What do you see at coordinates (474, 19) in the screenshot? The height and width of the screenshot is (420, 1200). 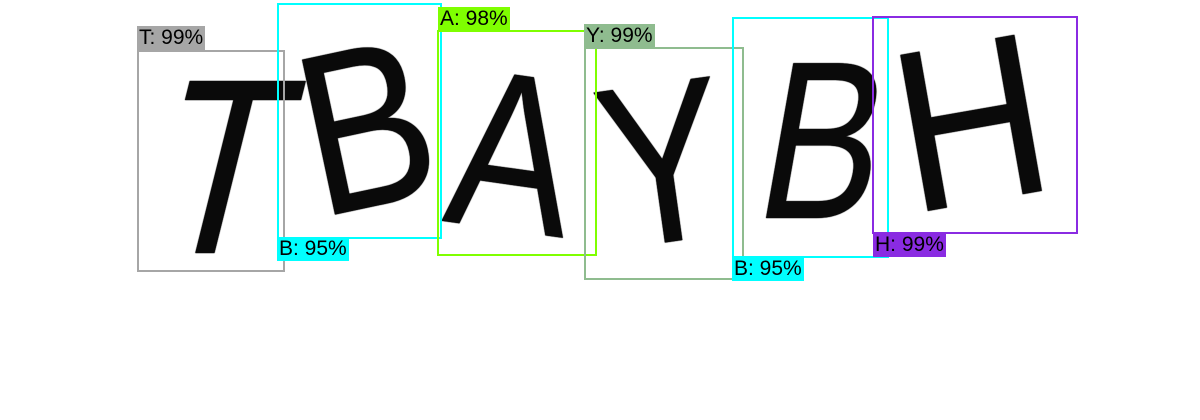 I see `detection-label-a: A: 98%` at bounding box center [474, 19].